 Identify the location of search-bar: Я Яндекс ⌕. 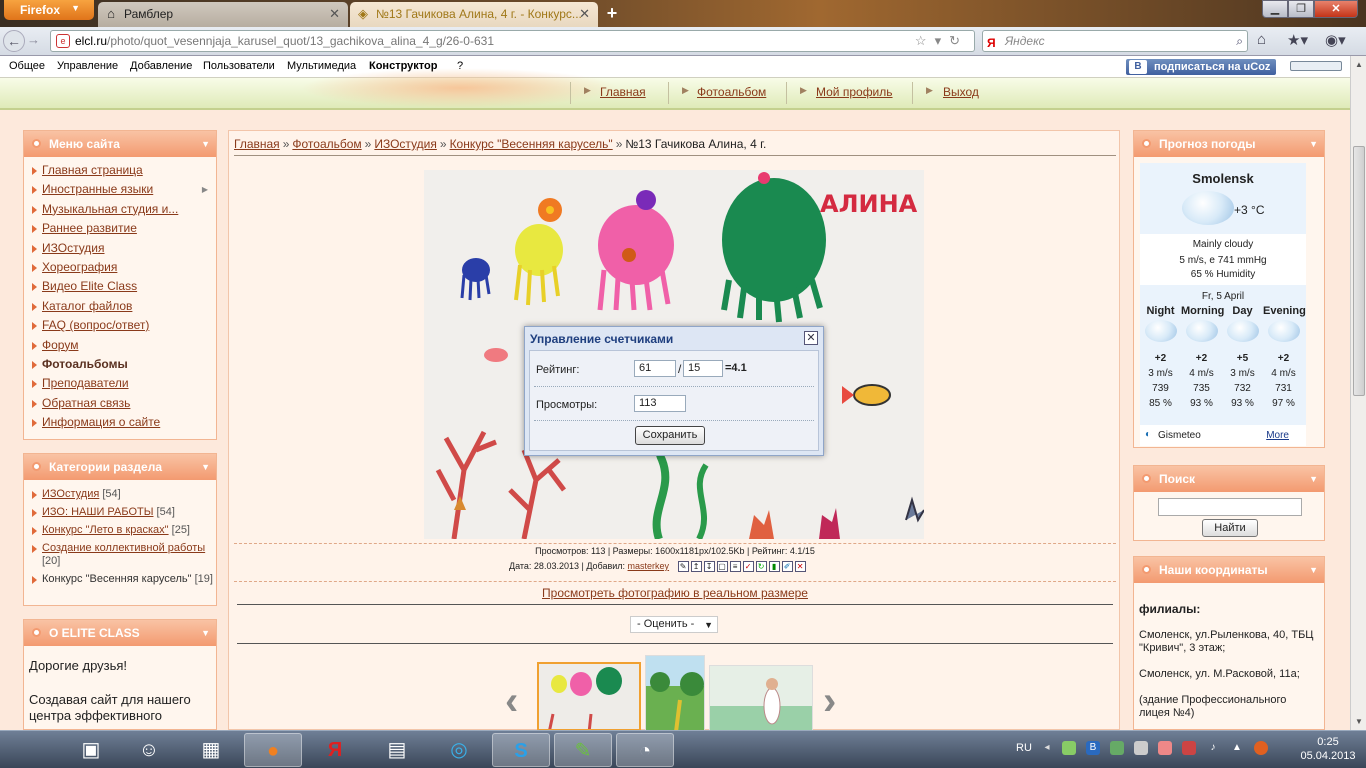
(1115, 41).